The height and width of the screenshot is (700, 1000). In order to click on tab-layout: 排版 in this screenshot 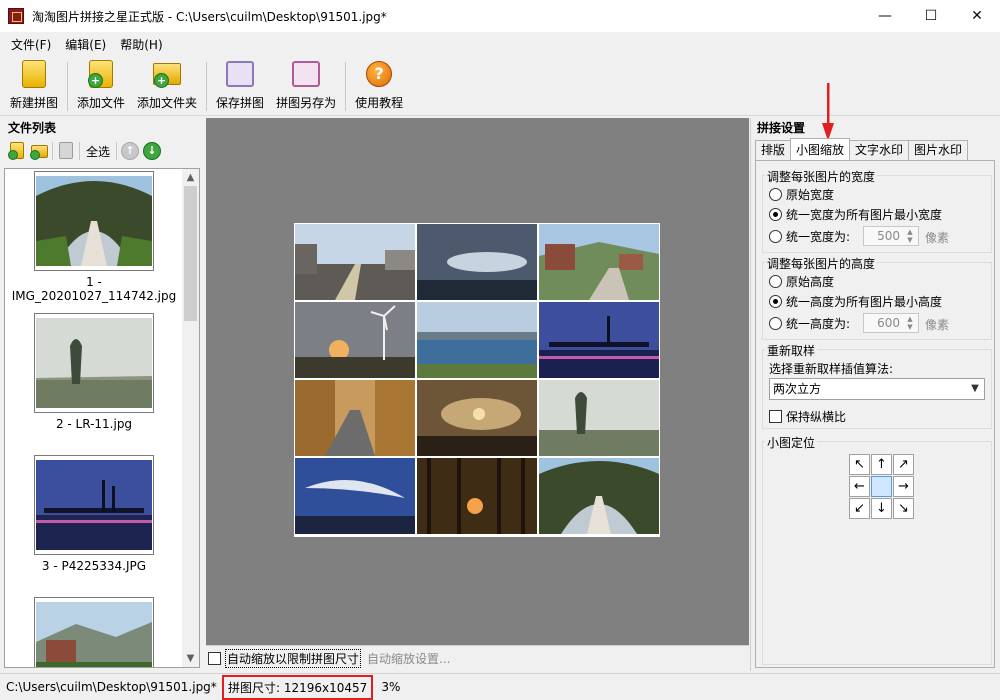, I will do `click(773, 150)`.